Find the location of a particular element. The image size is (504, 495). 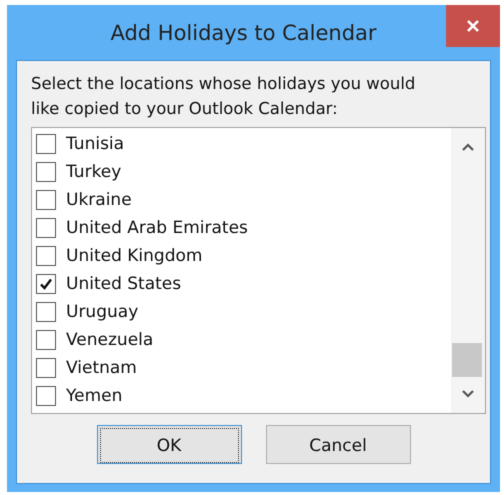

location-label: United States is located at coordinates (124, 284).